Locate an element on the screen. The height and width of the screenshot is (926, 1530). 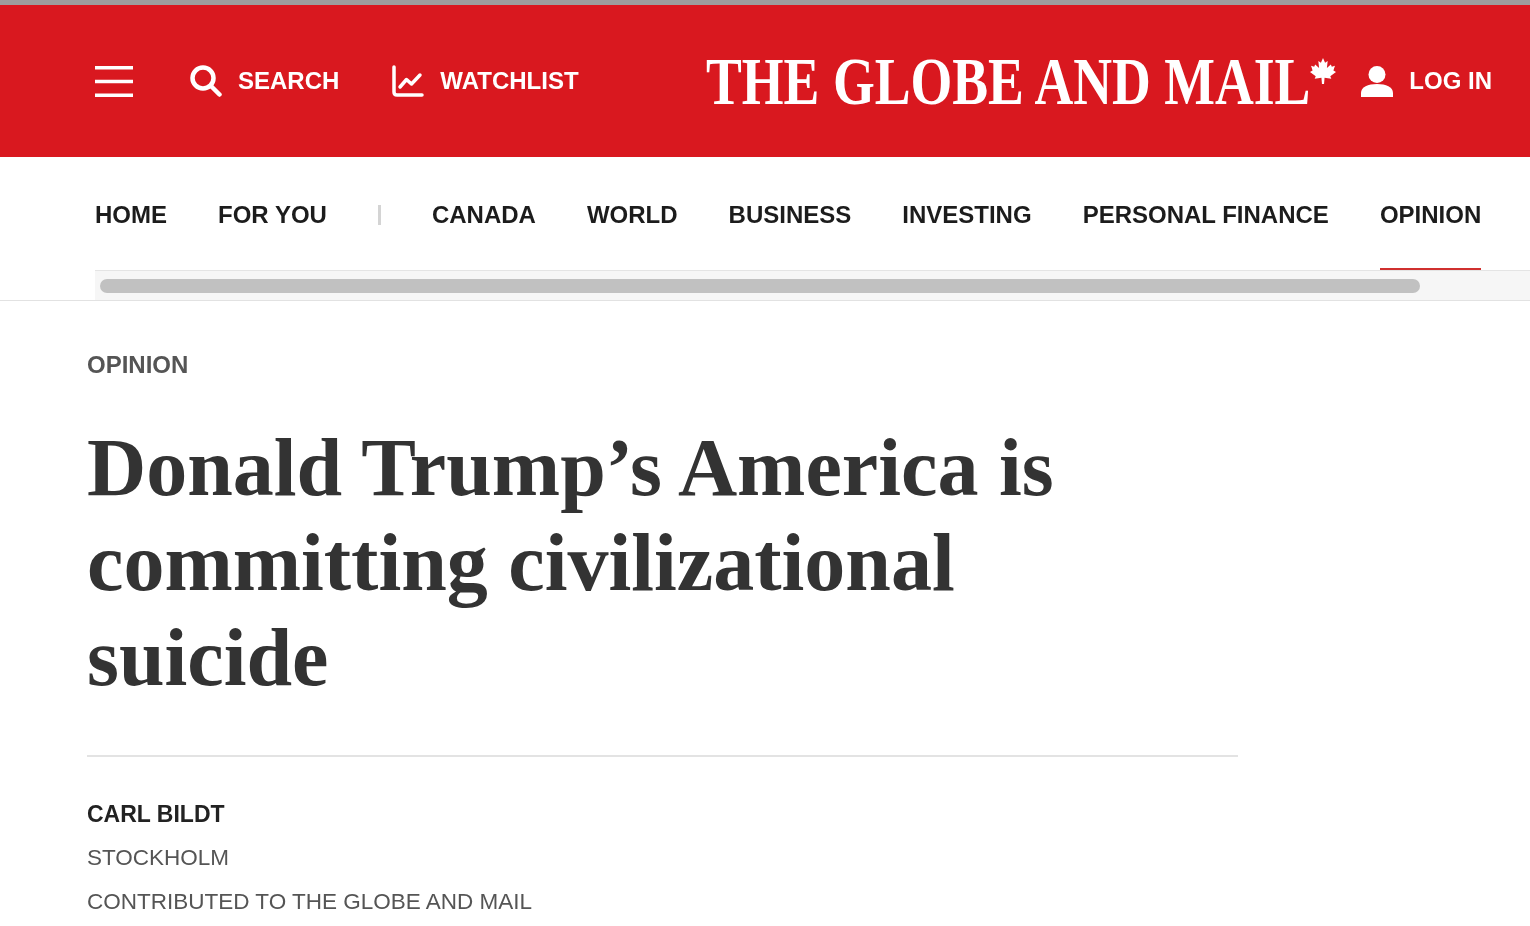
user-icon is located at coordinates (1377, 81).